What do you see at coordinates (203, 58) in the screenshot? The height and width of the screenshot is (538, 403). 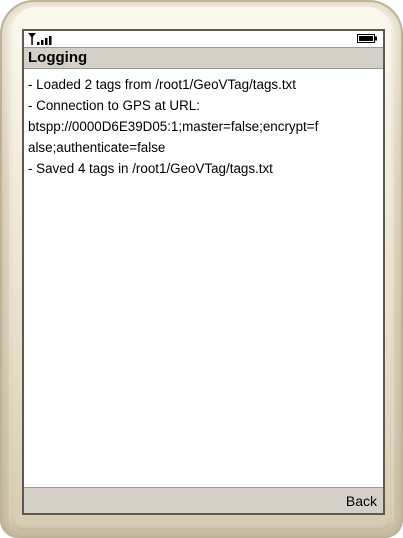 I see `title-bar: Logging` at bounding box center [203, 58].